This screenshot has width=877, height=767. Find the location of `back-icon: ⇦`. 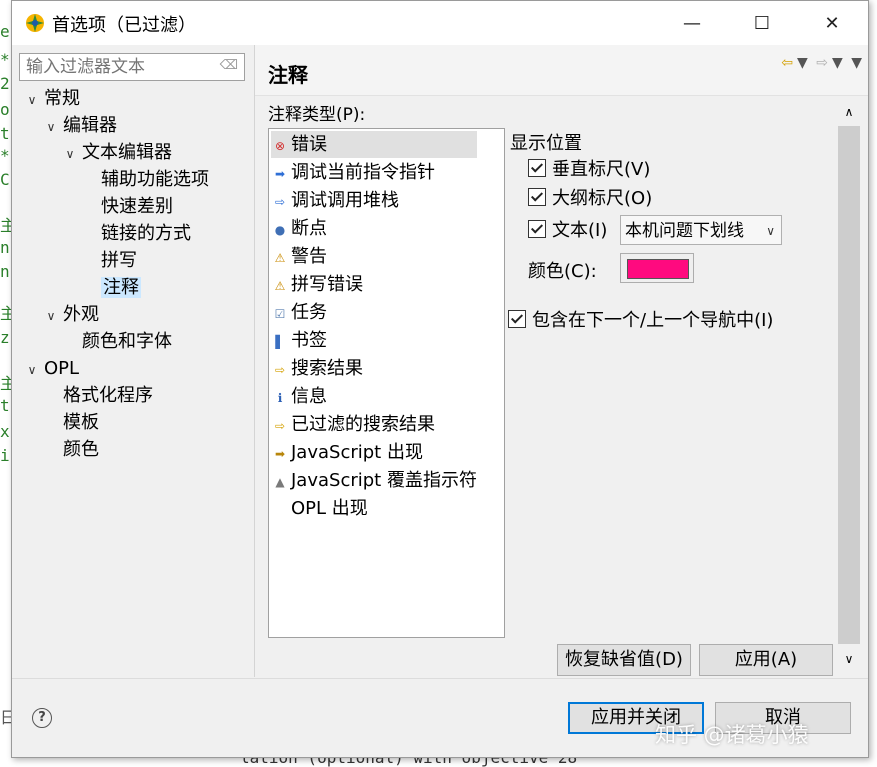

back-icon: ⇦ is located at coordinates (787, 63).